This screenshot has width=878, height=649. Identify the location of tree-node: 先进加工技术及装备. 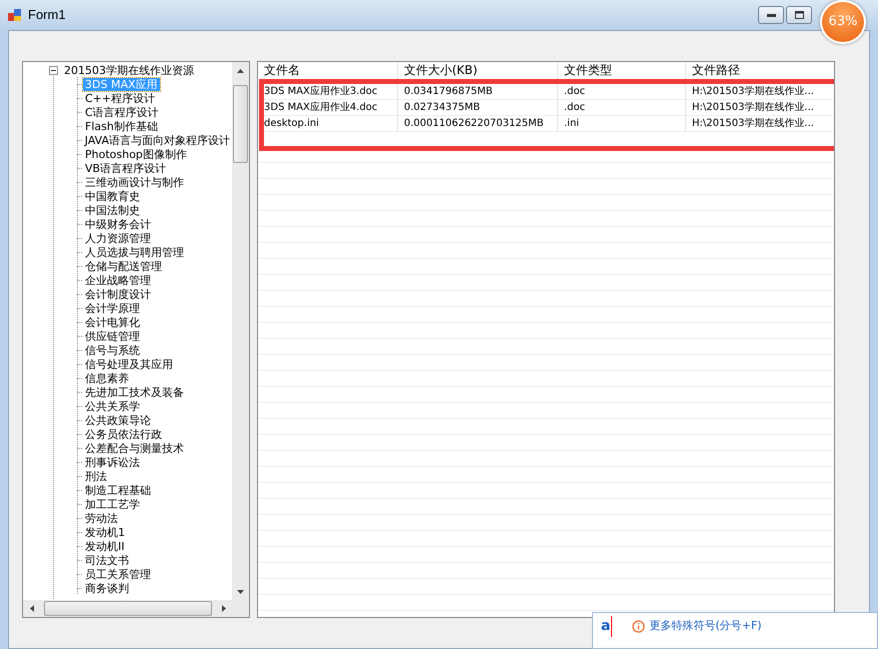
(134, 392).